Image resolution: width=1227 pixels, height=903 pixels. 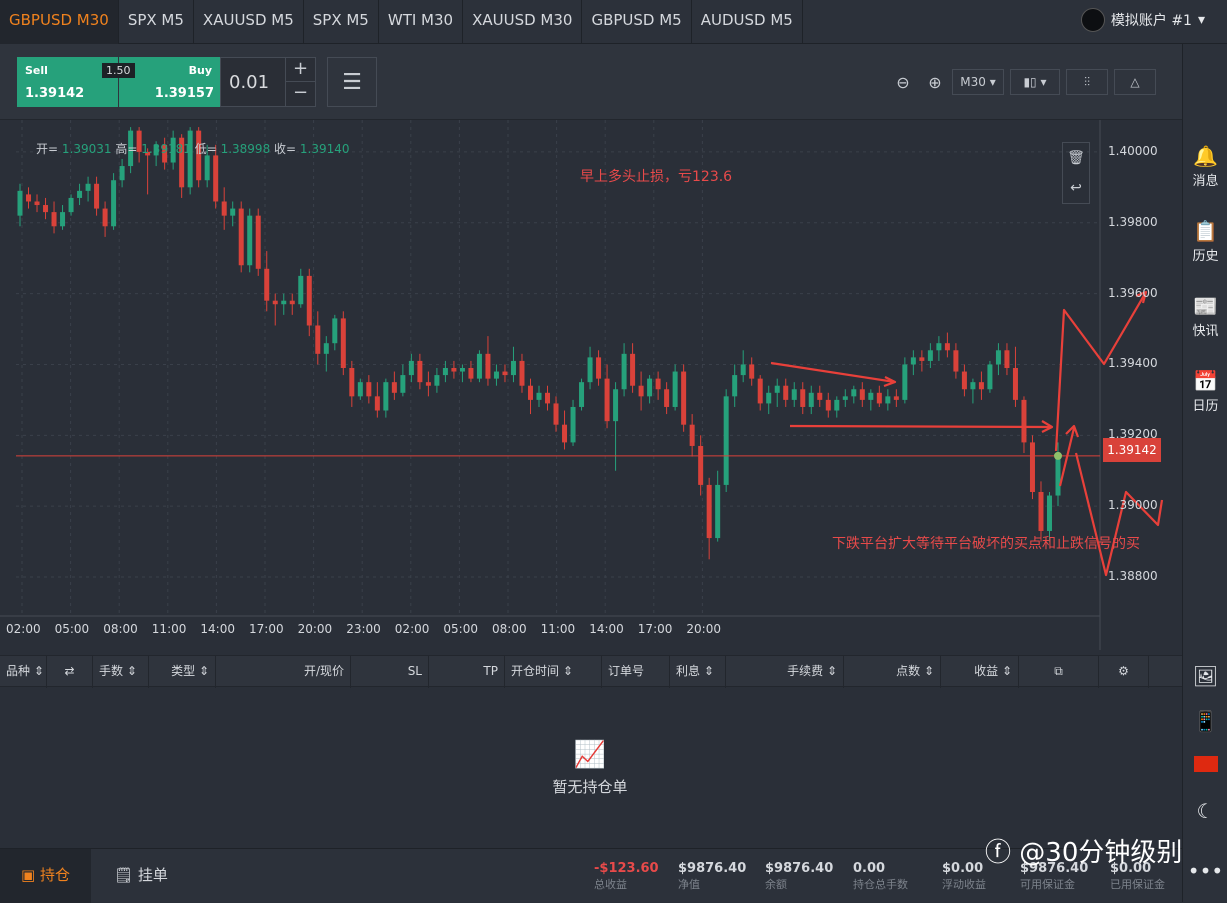 What do you see at coordinates (1205, 241) in the screenshot?
I see `sidebar-item-history: 📋 历史` at bounding box center [1205, 241].